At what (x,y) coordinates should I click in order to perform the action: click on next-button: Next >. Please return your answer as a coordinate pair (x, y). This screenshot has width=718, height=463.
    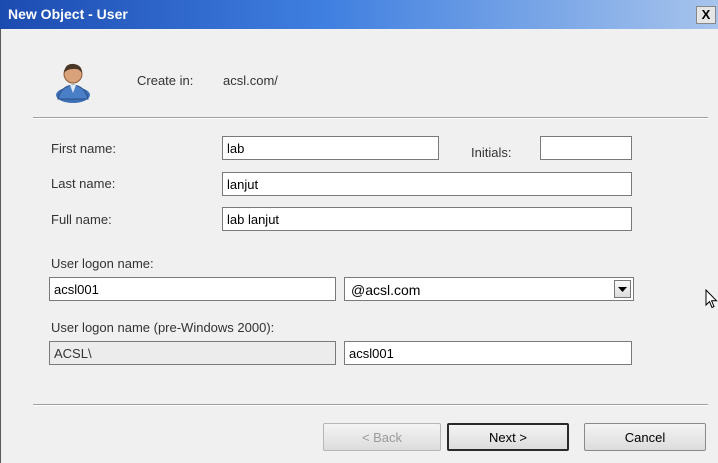
    Looking at the image, I should click on (508, 437).